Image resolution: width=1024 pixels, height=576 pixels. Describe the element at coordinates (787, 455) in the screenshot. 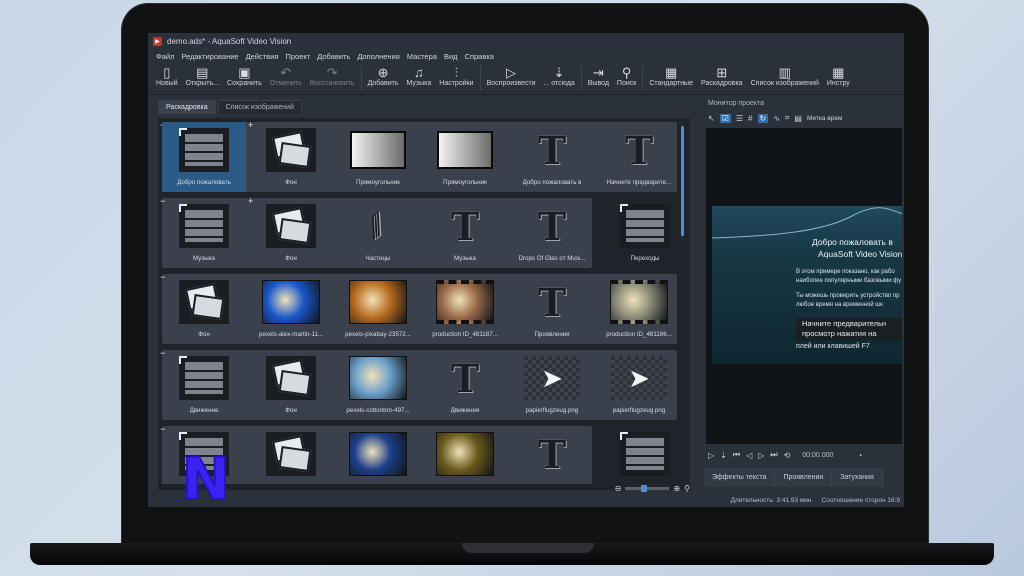

I see `loop-icon: ⟲` at that location.